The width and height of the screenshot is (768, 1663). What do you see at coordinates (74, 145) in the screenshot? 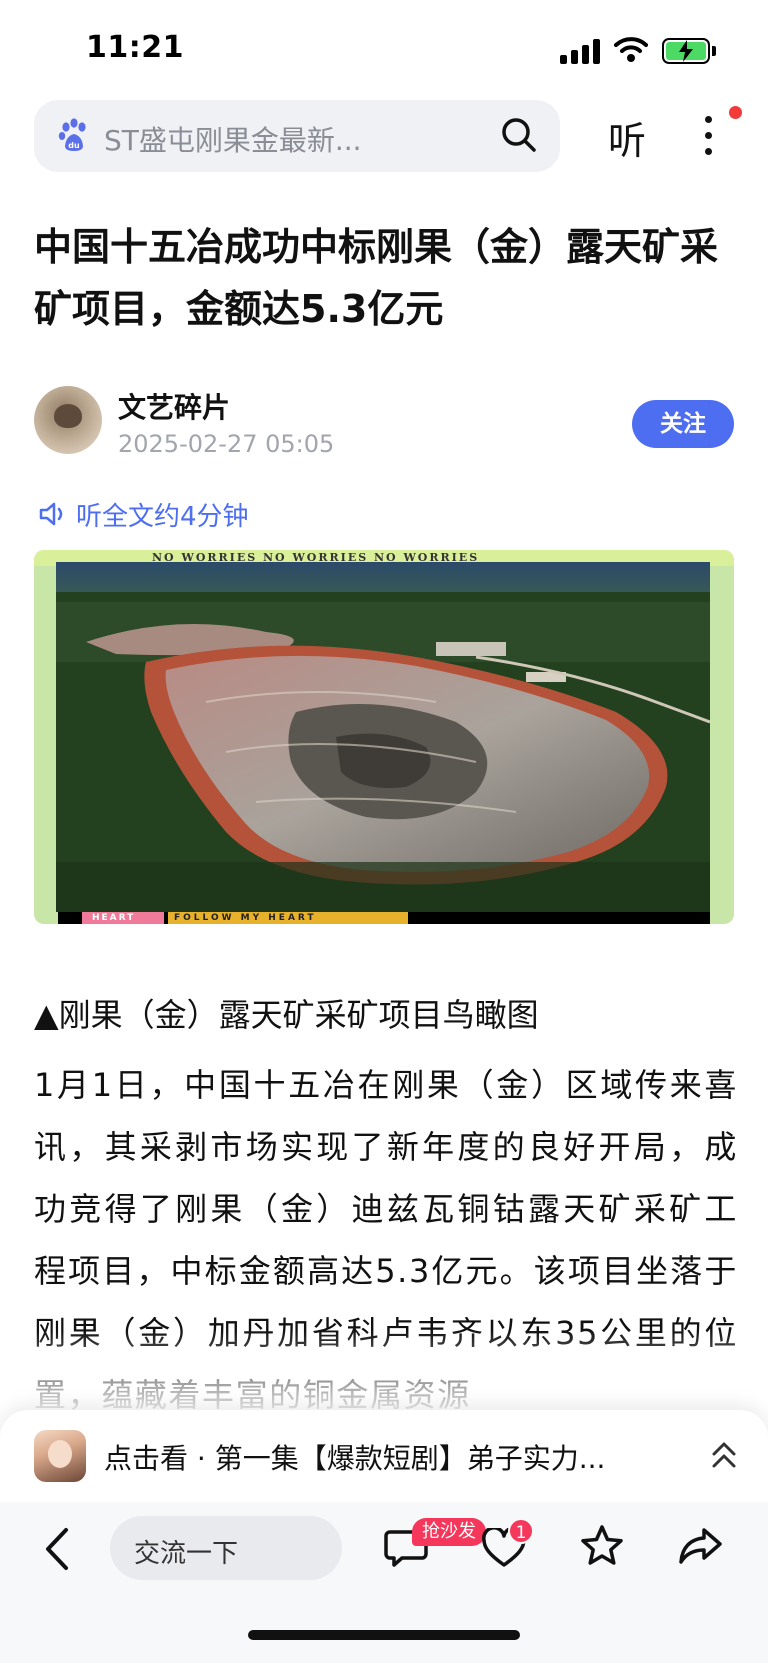
I see `svg-text: du` at bounding box center [74, 145].